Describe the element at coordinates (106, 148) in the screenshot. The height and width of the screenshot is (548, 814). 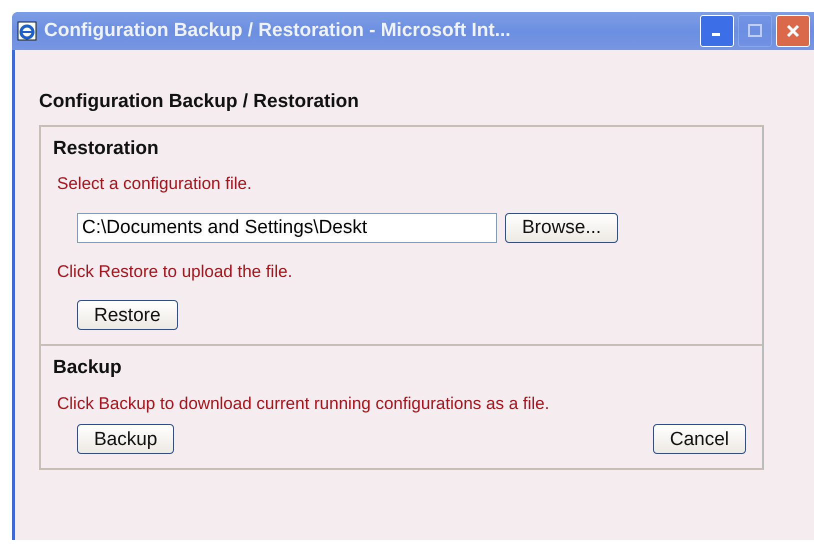
I see `section-title: Restoration` at that location.